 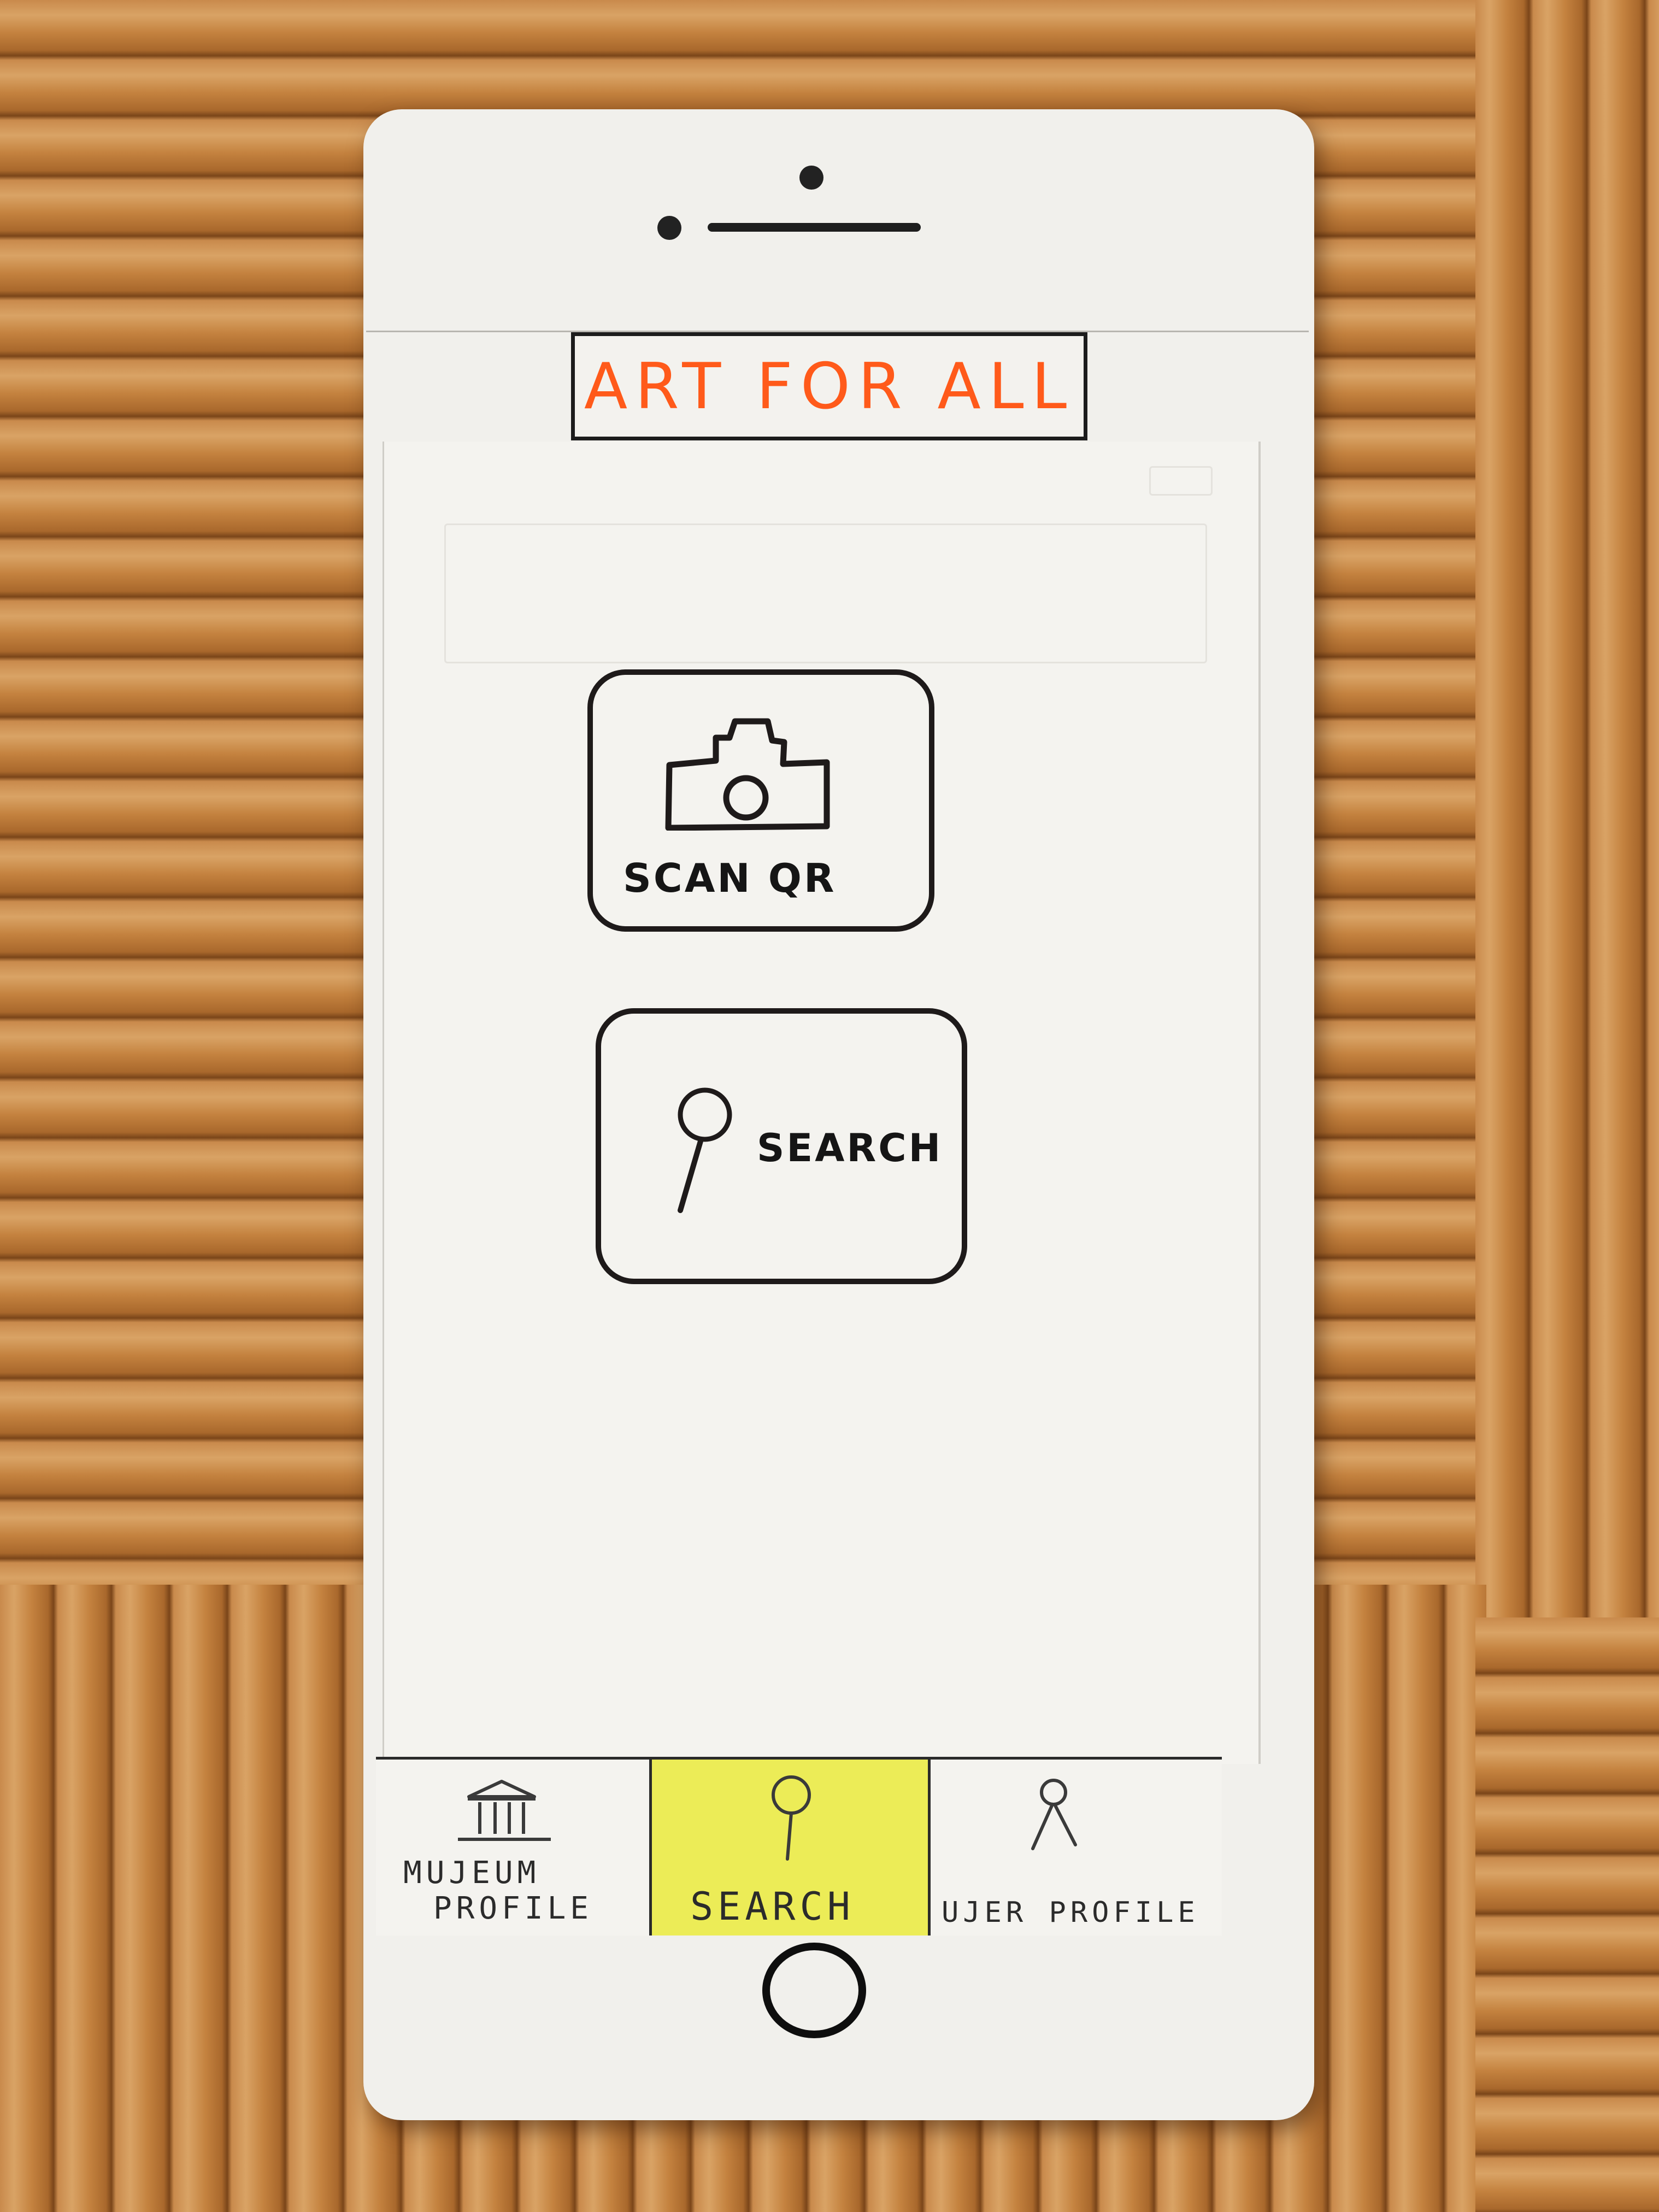 I want to click on tab-user-profile: UJER PROFILE, so click(x=1076, y=1847).